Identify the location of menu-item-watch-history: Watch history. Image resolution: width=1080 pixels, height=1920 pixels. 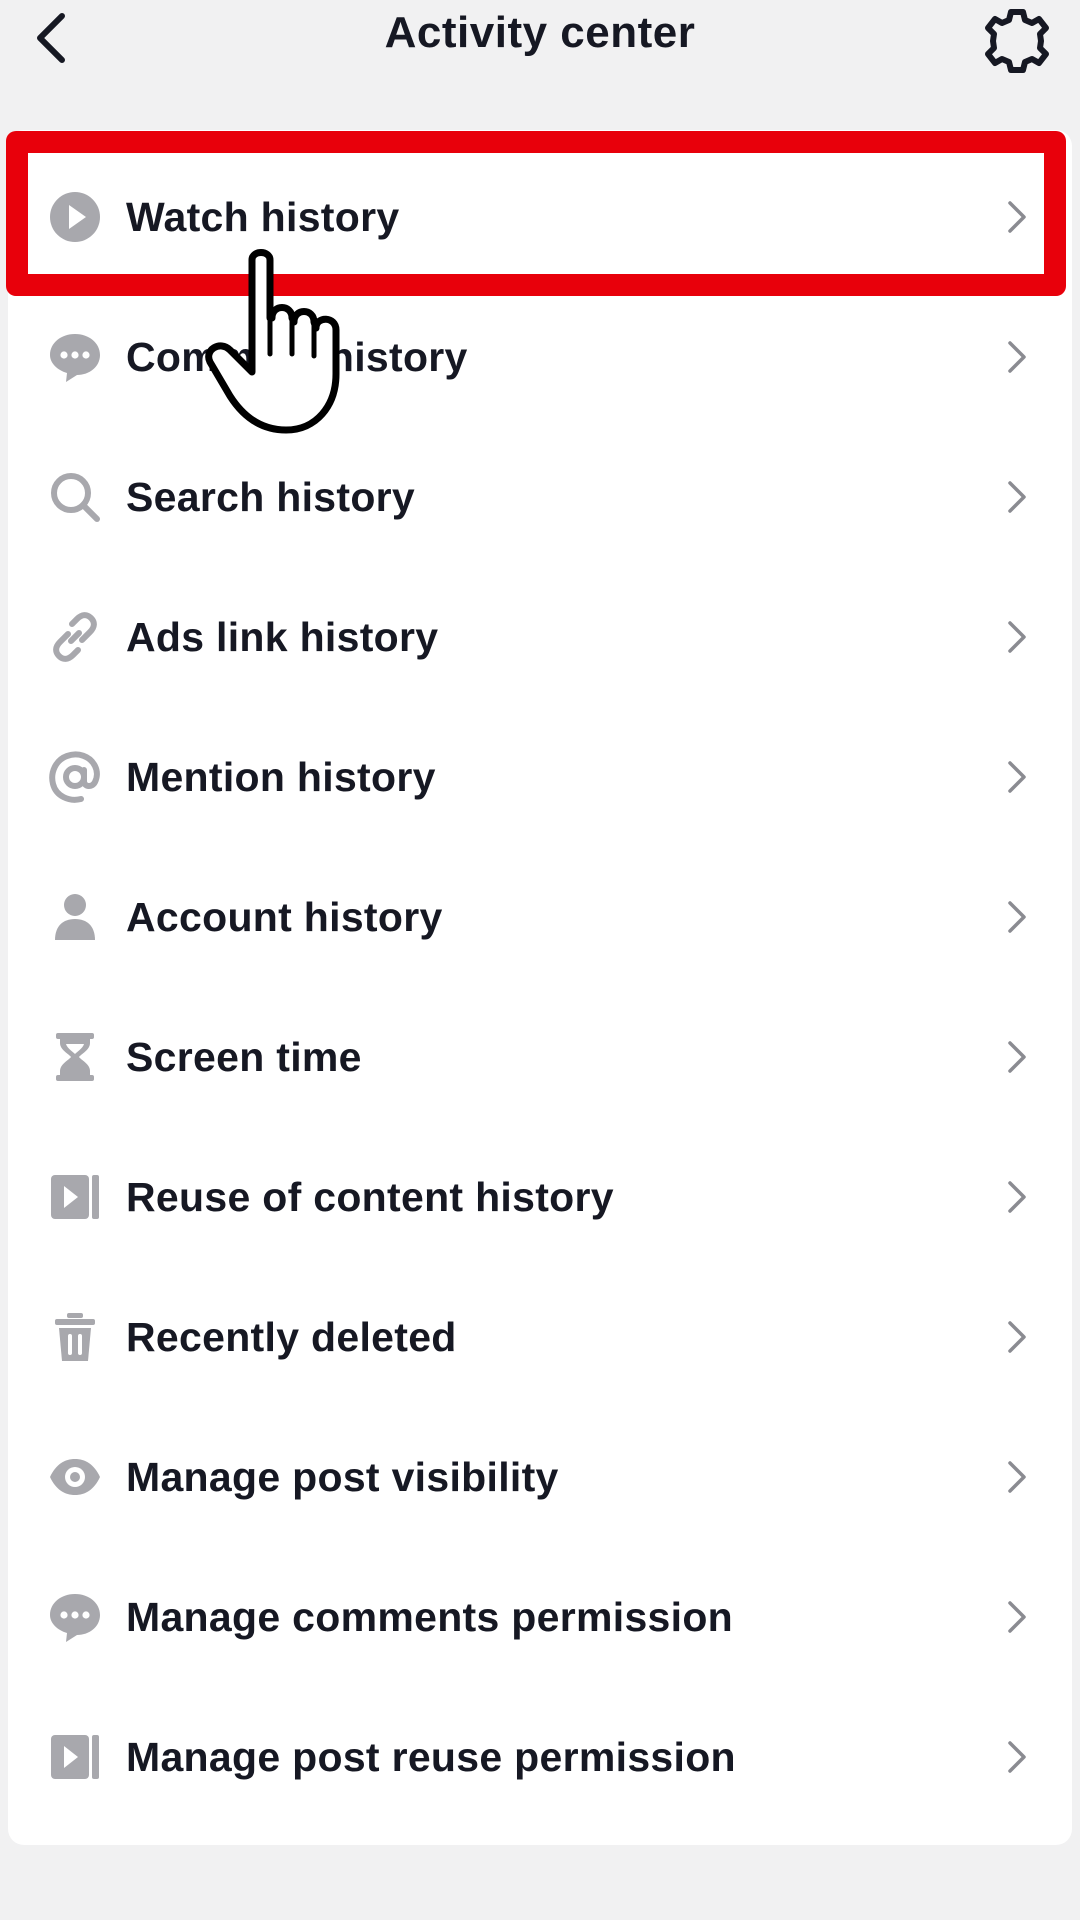
(540, 217).